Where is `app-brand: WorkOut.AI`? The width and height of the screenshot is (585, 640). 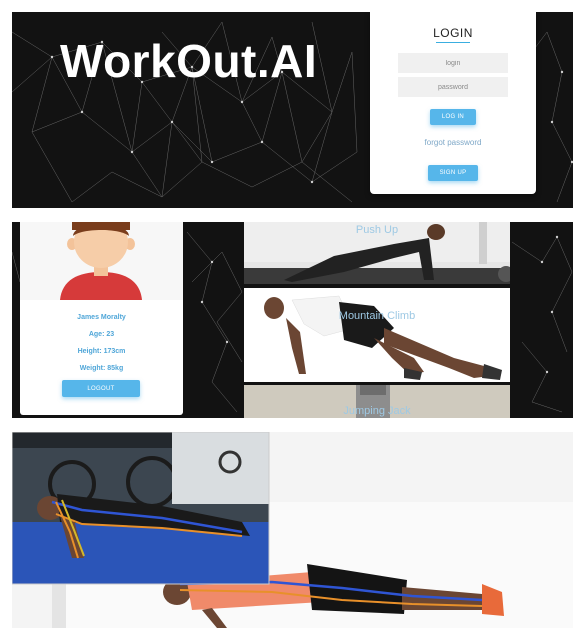 app-brand: WorkOut.AI is located at coordinates (189, 61).